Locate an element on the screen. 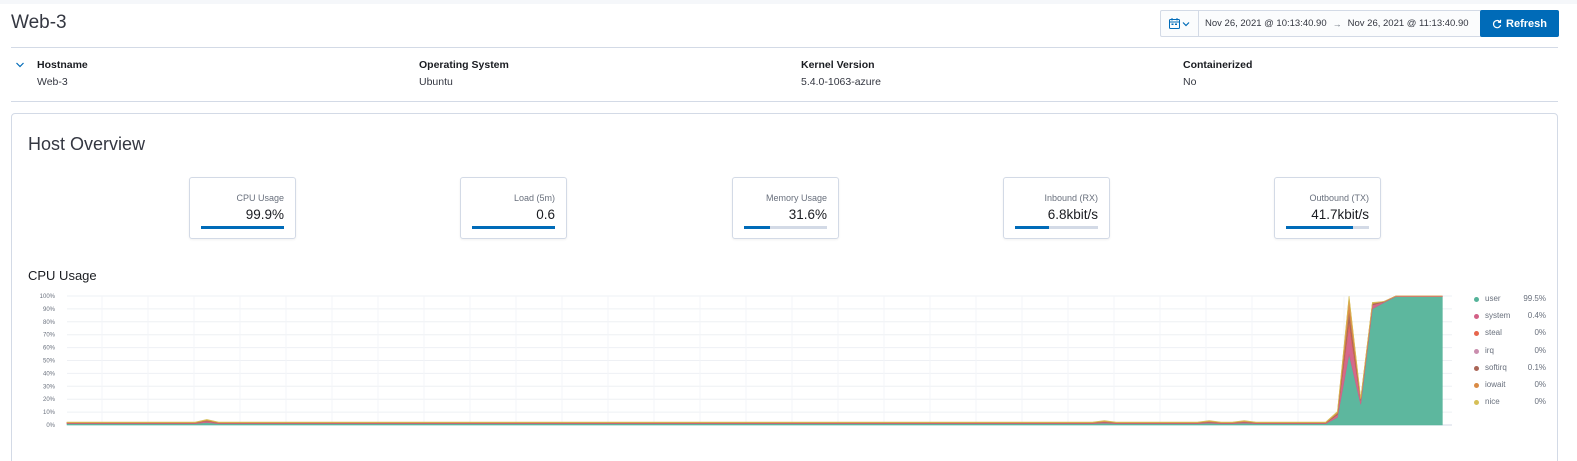  refresh-icon is located at coordinates (1497, 23).